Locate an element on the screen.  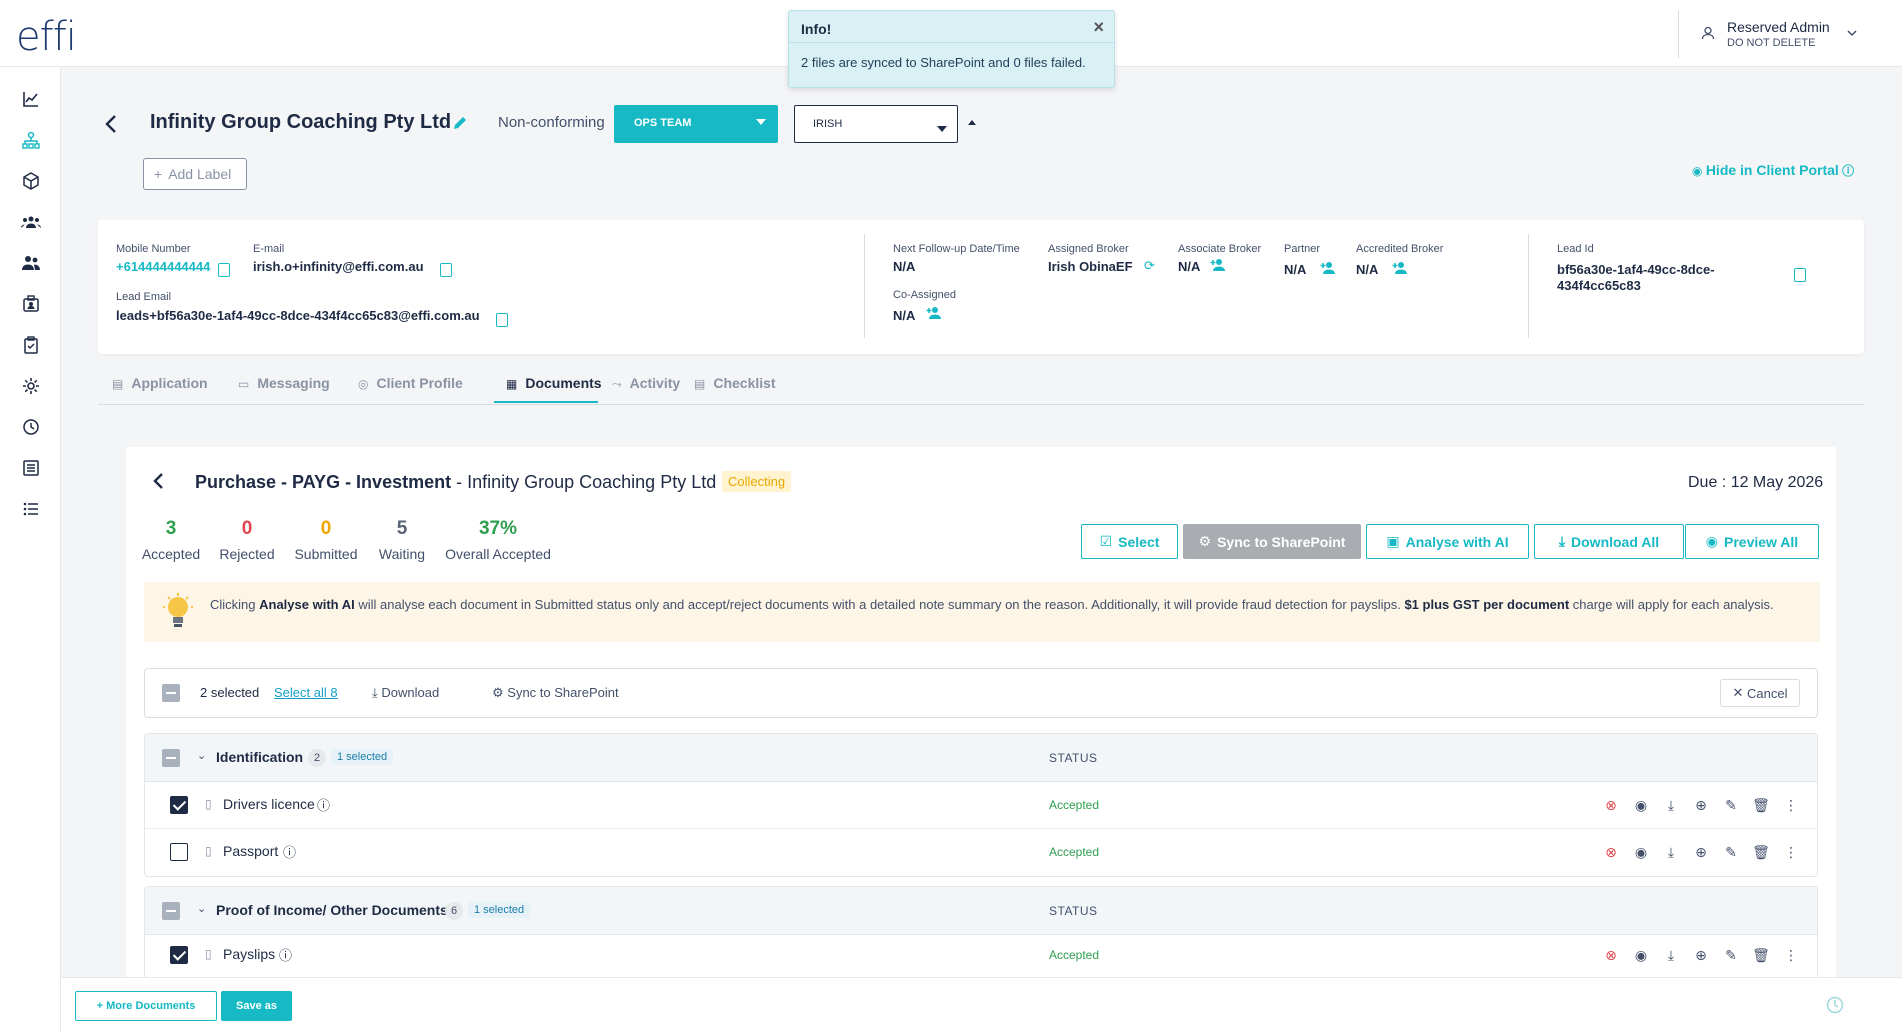
hide-in-client-portal-link: ◉ Hide in Client Portal ⓘ is located at coordinates (1773, 170).